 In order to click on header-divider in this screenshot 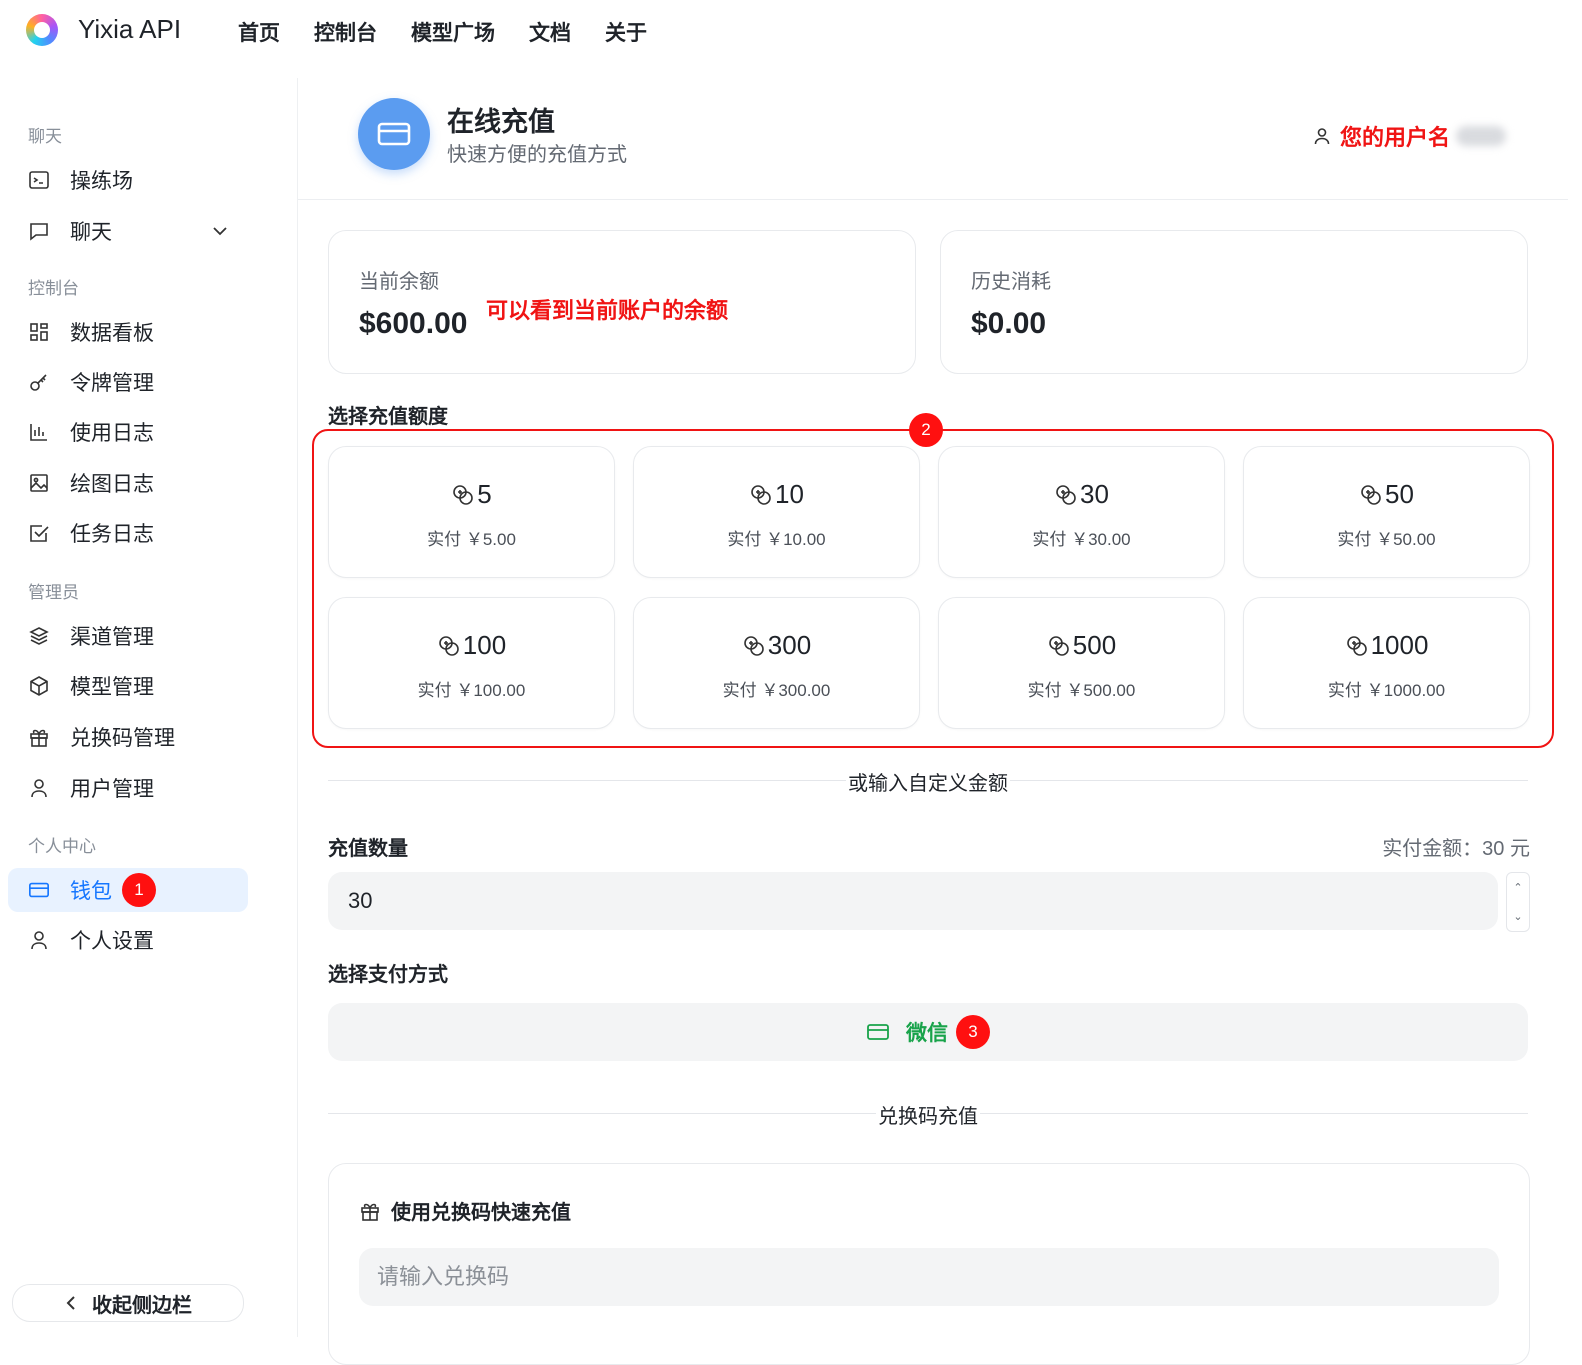, I will do `click(933, 199)`.